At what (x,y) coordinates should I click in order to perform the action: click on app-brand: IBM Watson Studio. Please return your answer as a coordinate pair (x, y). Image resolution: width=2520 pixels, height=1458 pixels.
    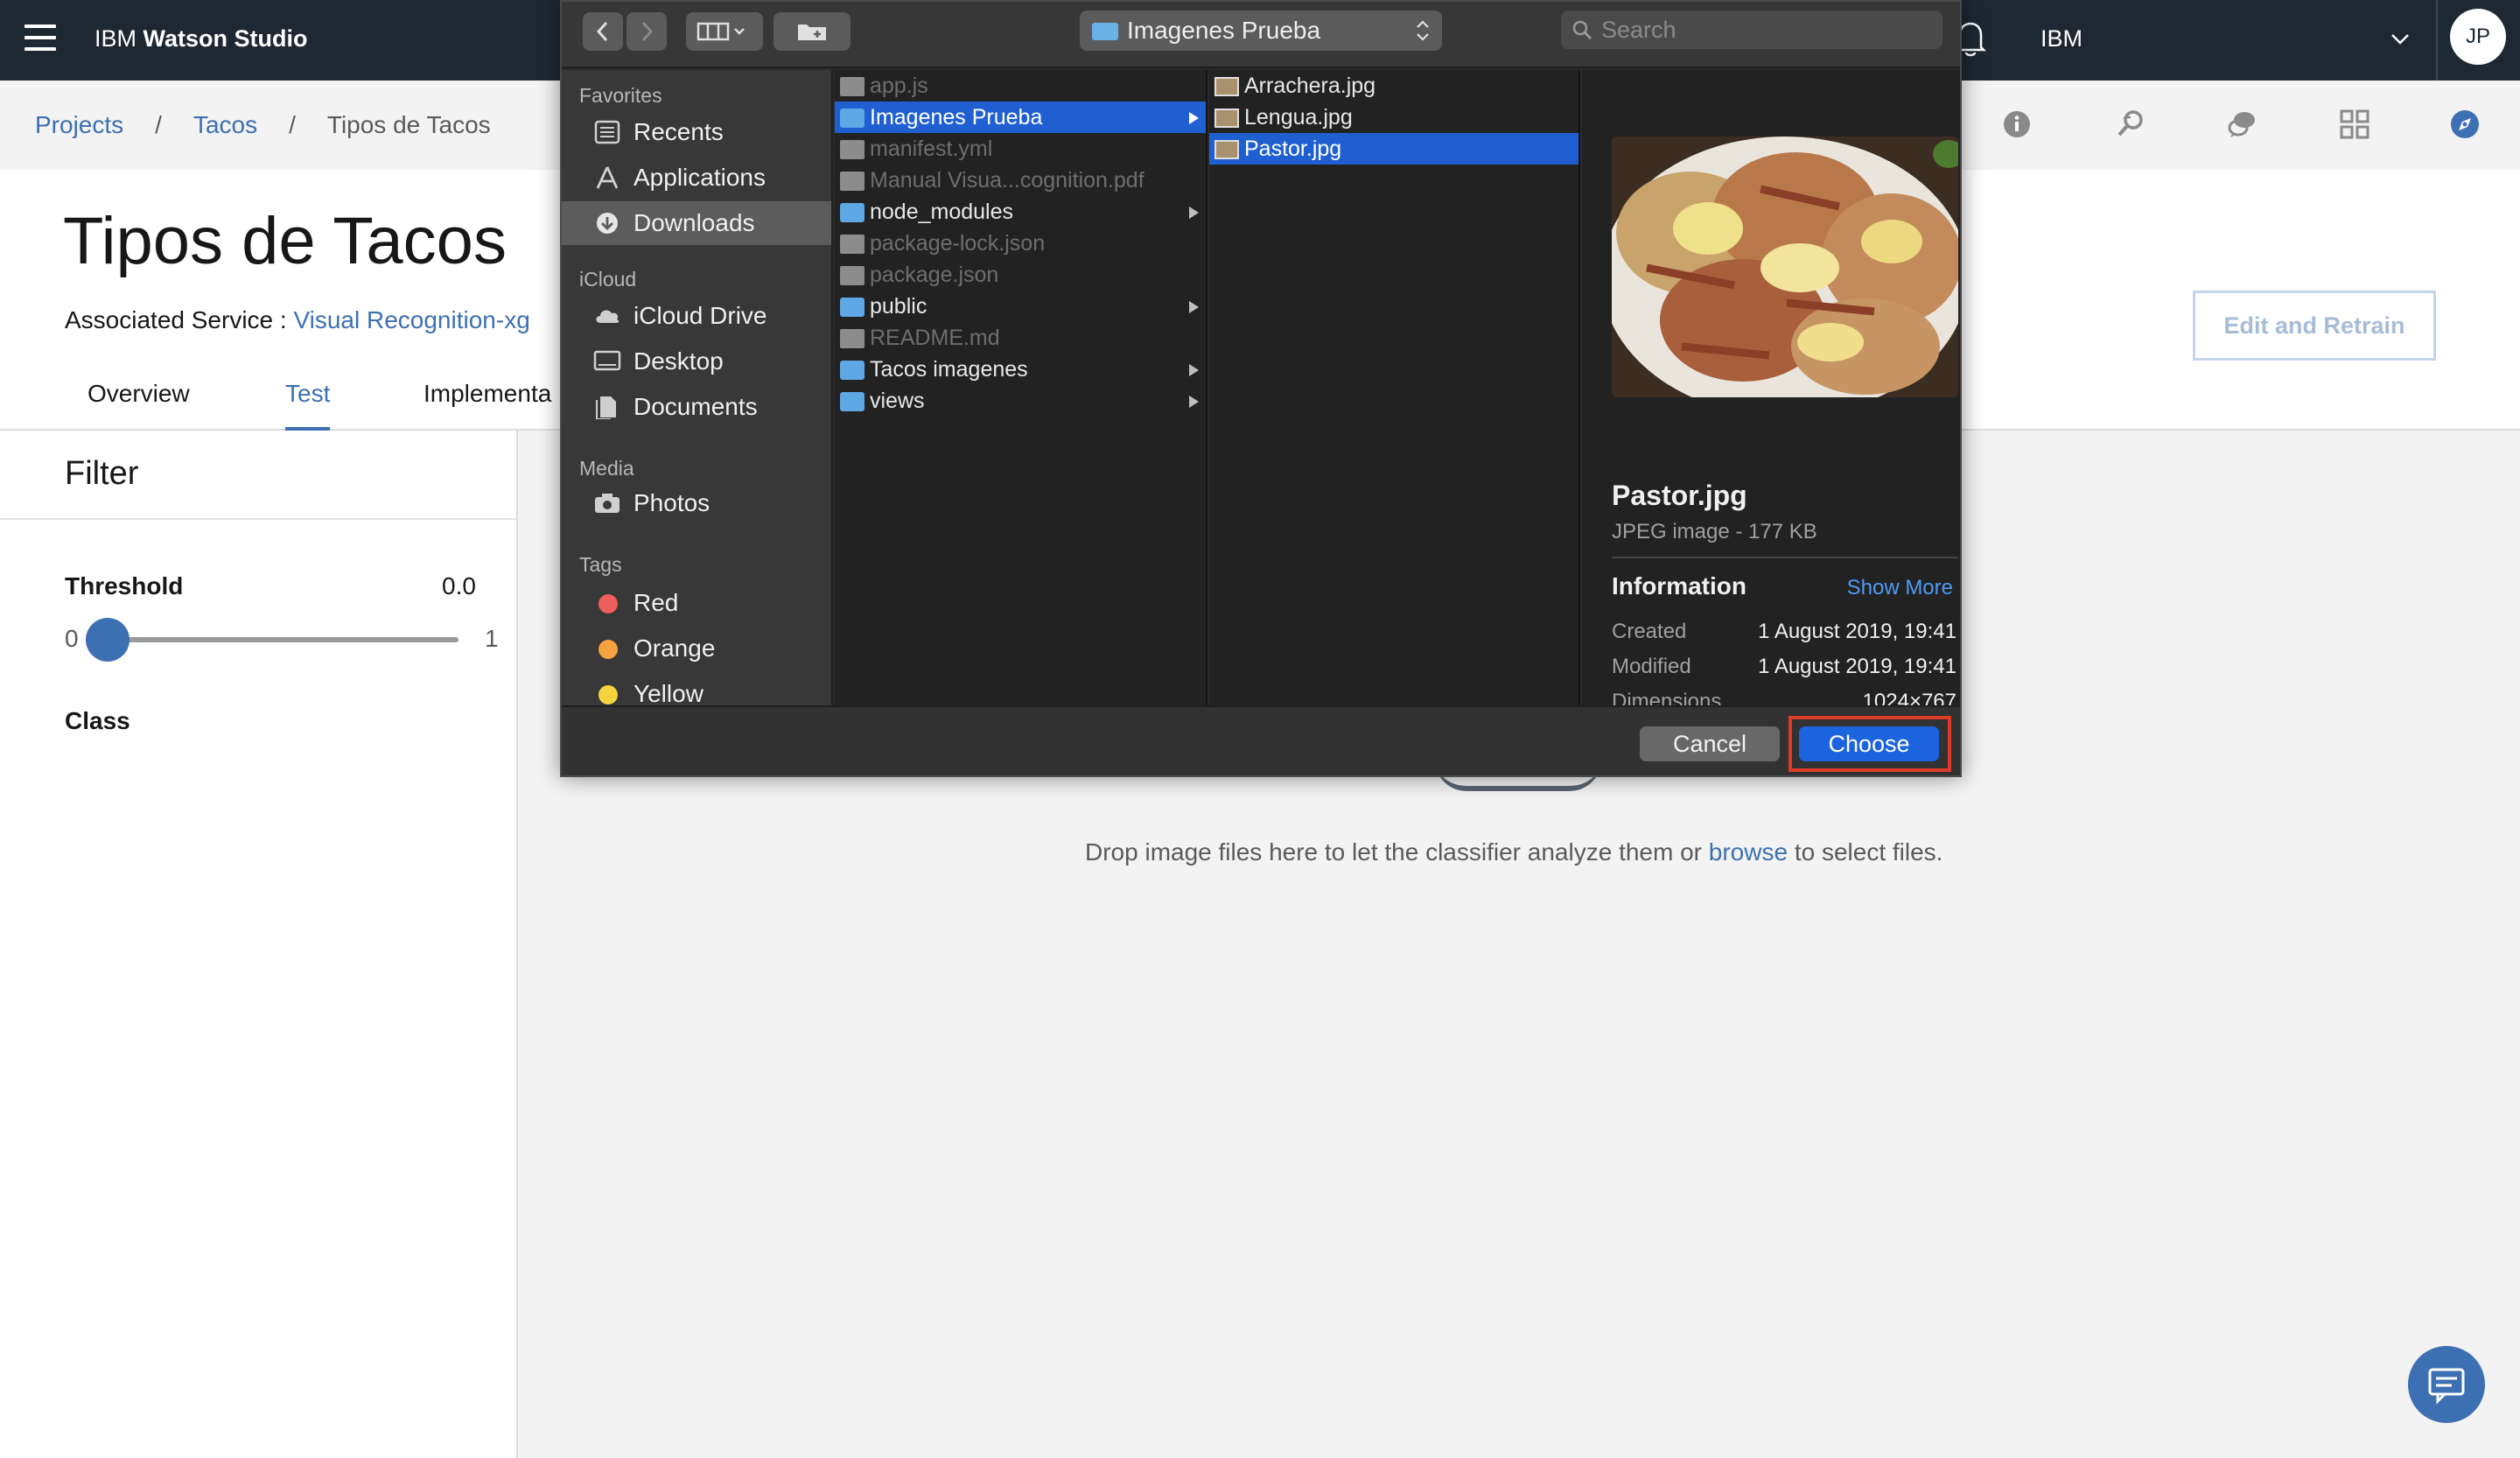
    Looking at the image, I should click on (201, 40).